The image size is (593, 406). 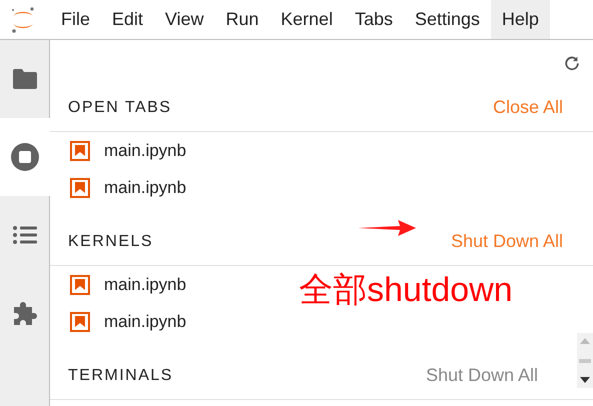 What do you see at coordinates (374, 19) in the screenshot?
I see `menu-item: Tabs` at bounding box center [374, 19].